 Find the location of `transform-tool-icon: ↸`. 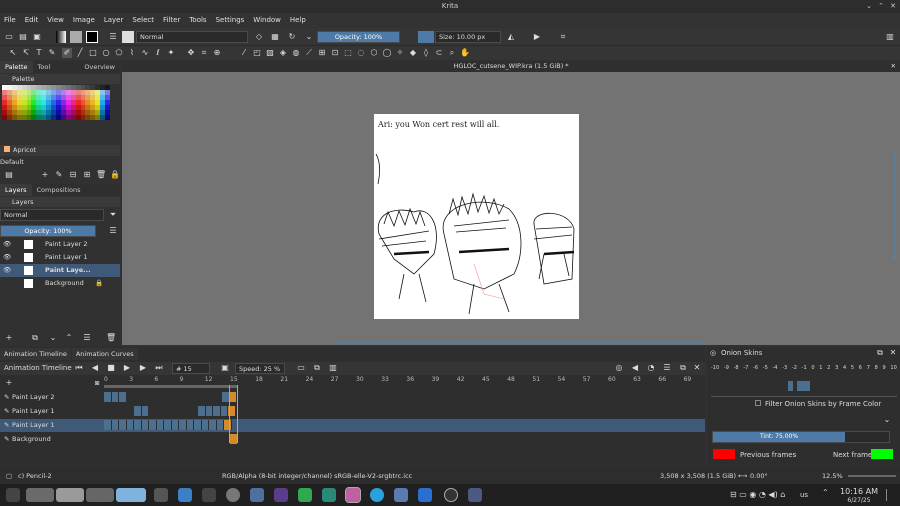

transform-tool-icon: ↸ is located at coordinates (26, 53).